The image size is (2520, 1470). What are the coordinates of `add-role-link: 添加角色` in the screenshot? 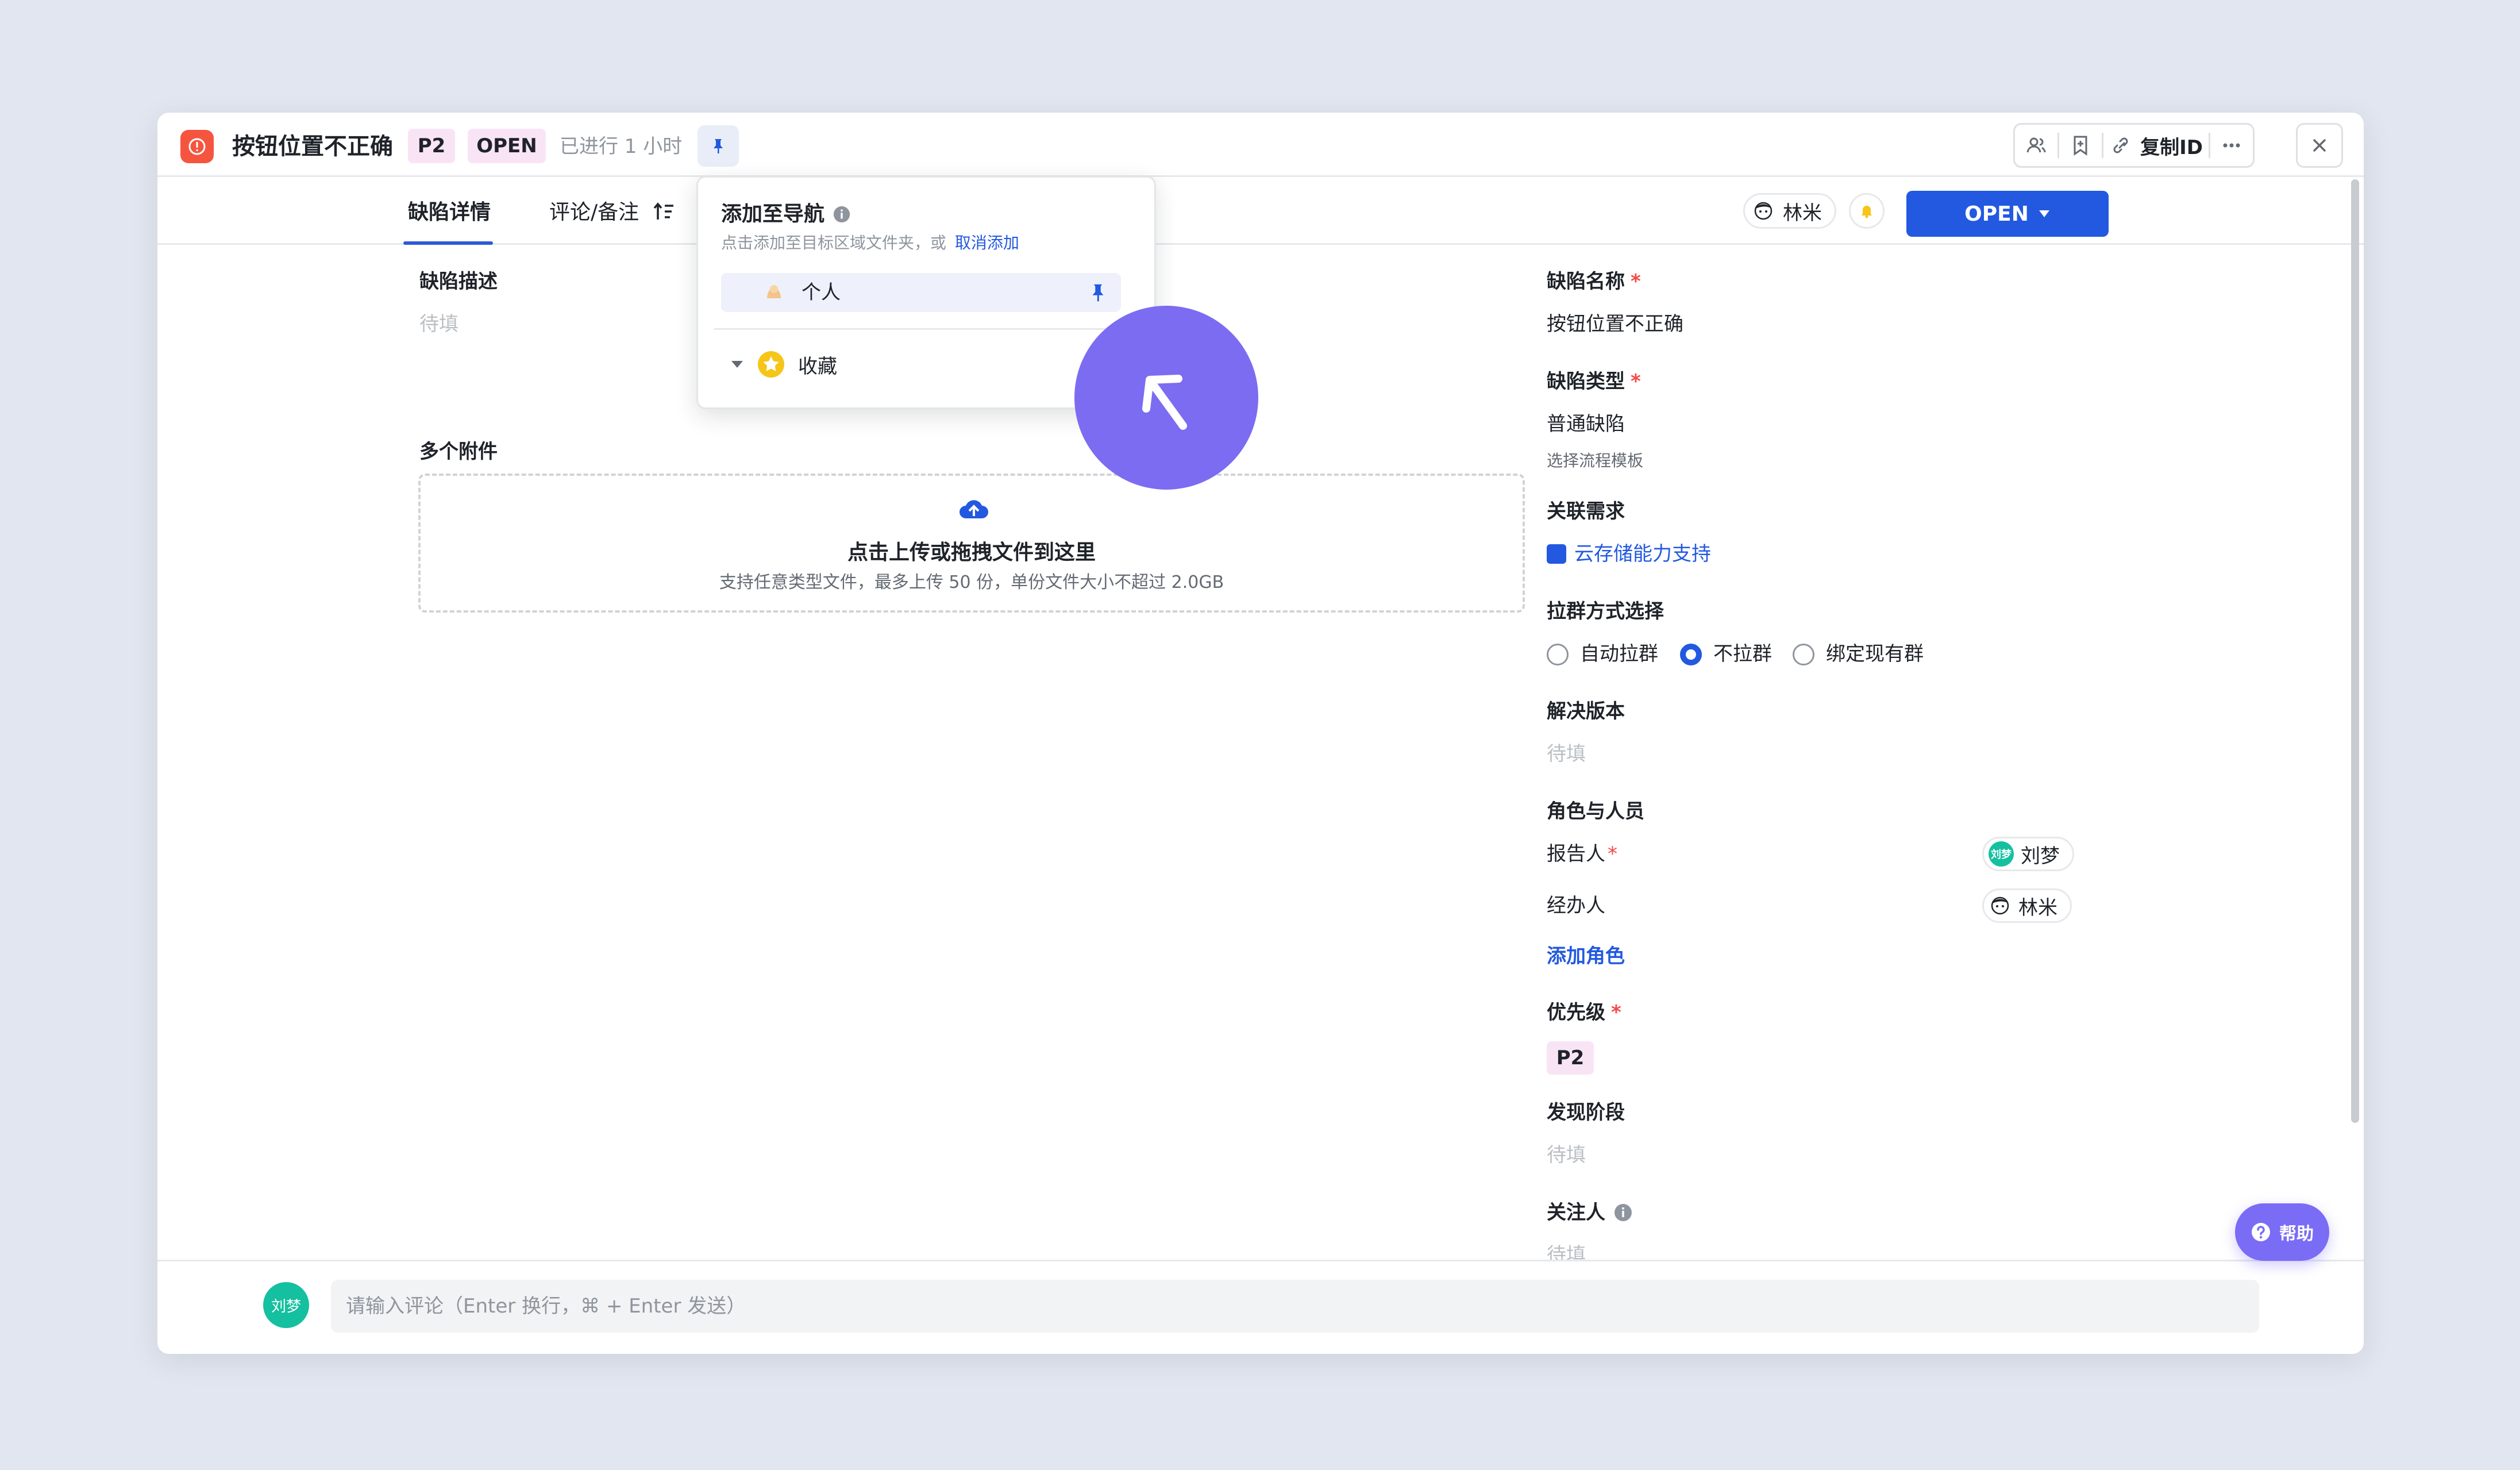 It's located at (1586, 956).